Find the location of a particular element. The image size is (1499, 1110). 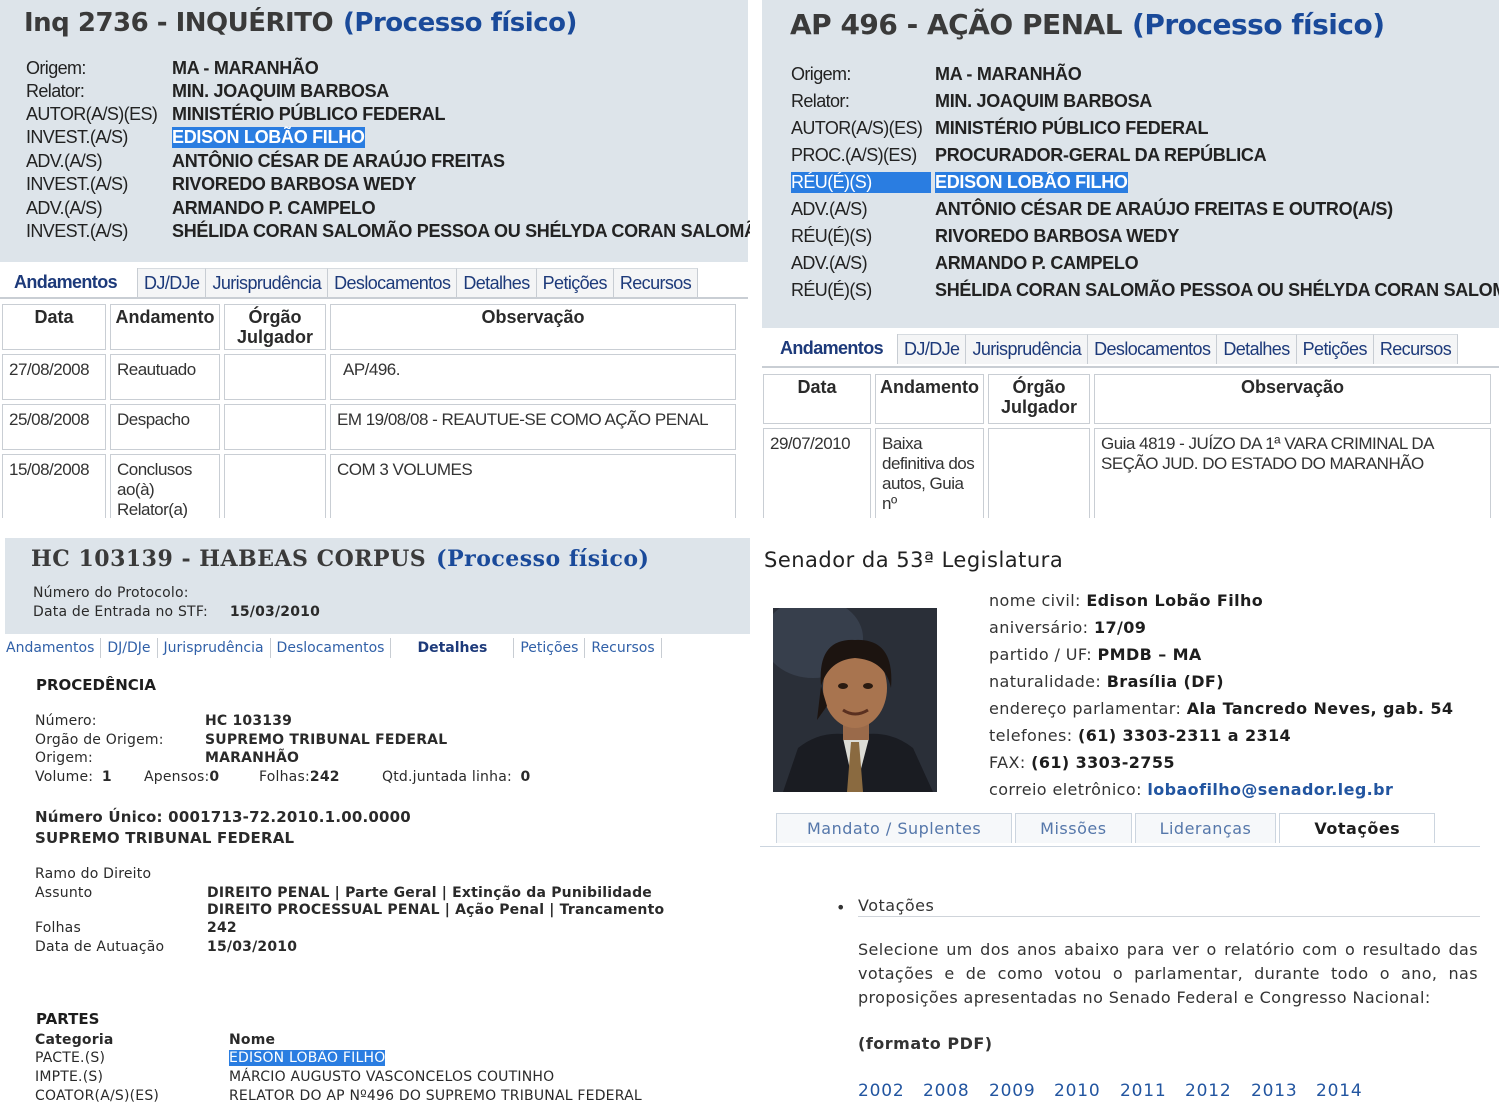

year-link-2013: 2013 is located at coordinates (1274, 1091).